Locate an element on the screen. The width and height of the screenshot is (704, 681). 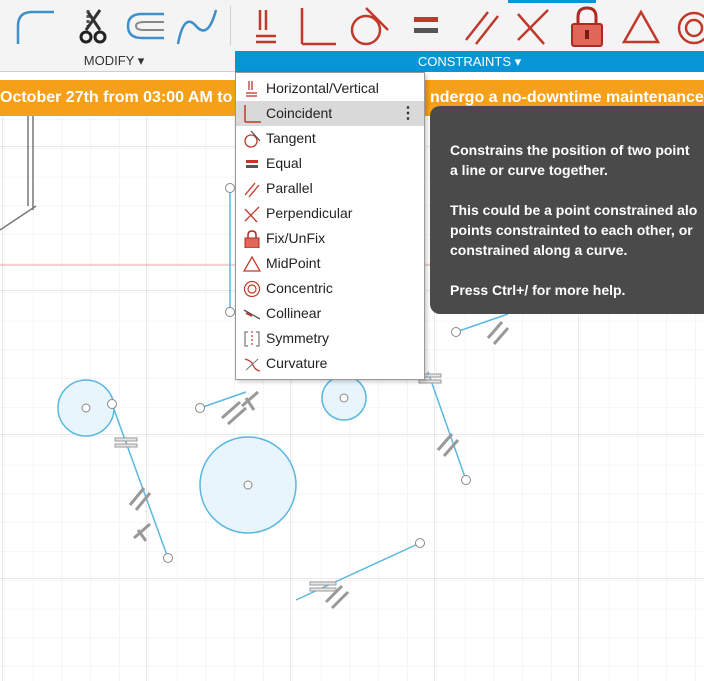
constraints-menu: CONSTRAINTS ▾ is located at coordinates (469, 61).